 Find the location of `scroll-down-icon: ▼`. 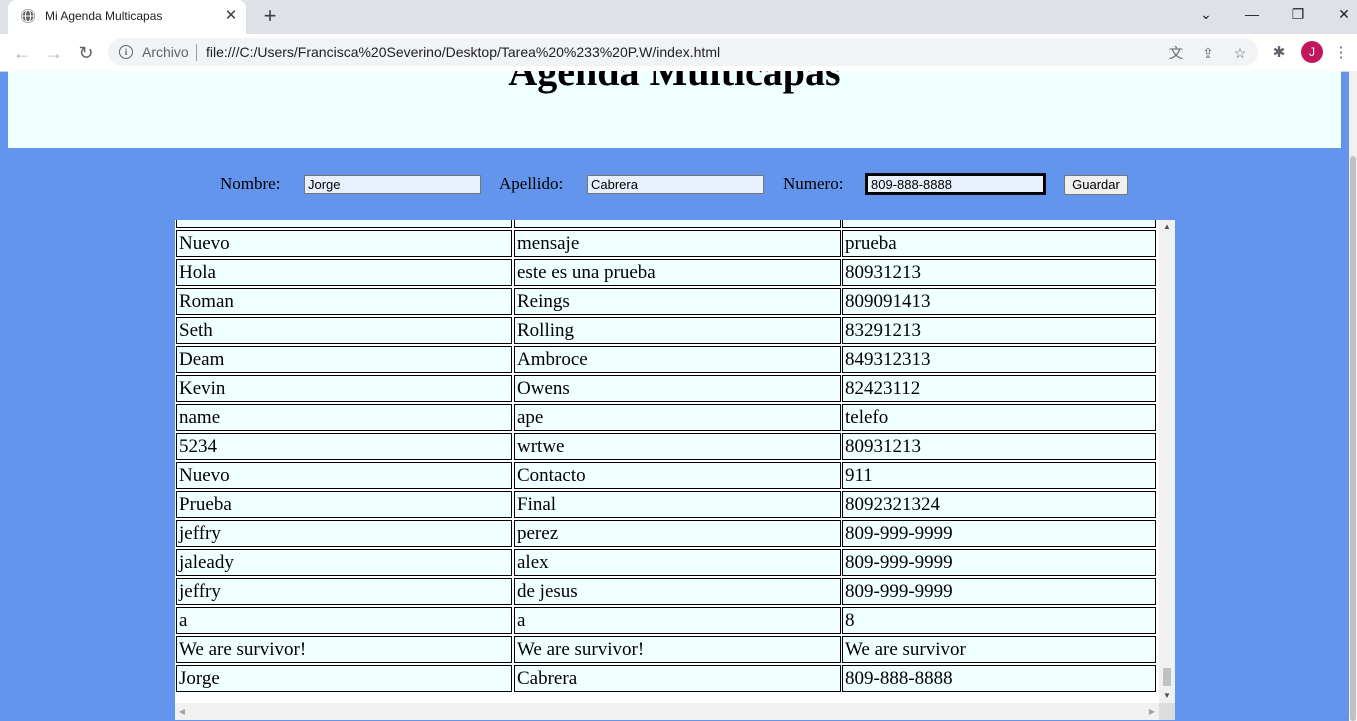

scroll-down-icon: ▼ is located at coordinates (1167, 696).